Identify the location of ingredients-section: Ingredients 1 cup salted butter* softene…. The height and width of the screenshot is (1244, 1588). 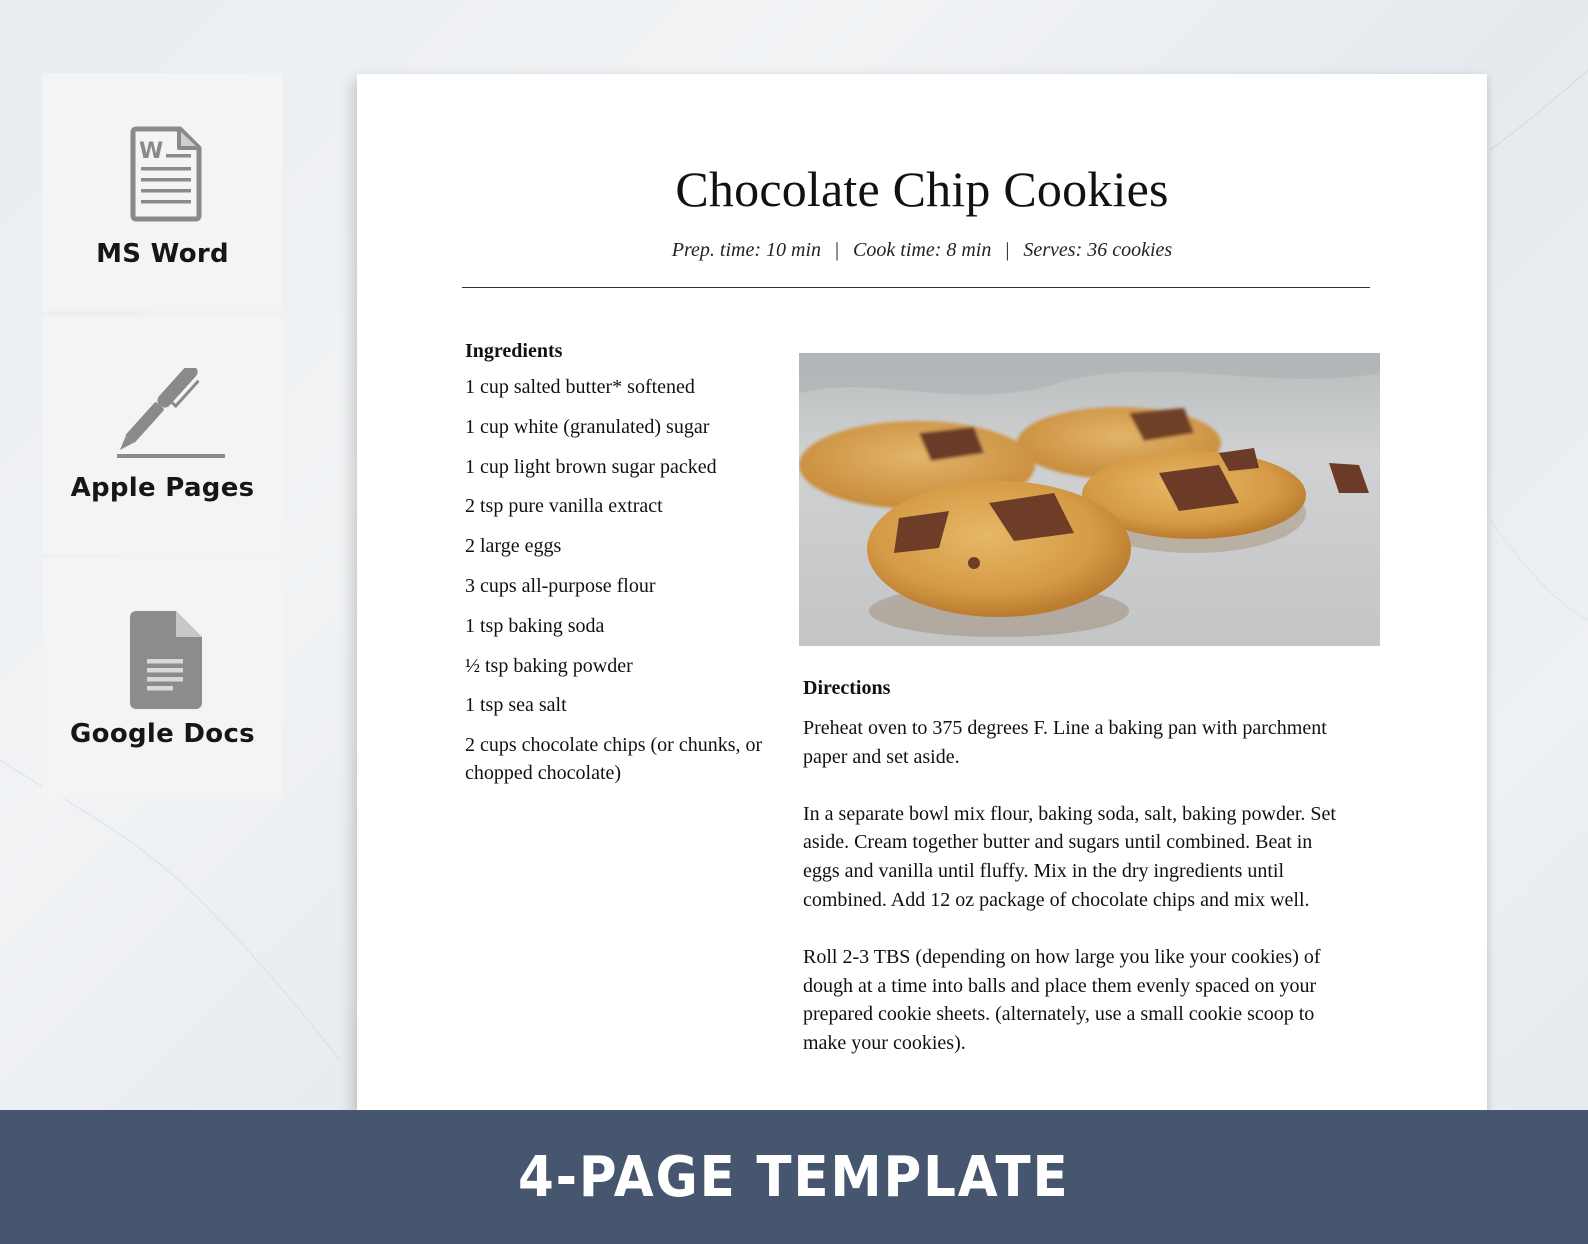
(620, 569).